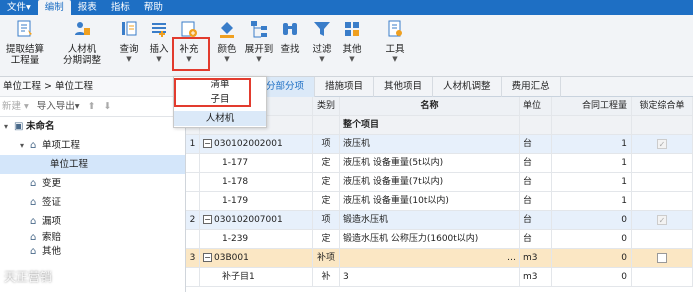 This screenshot has height=292, width=693. What do you see at coordinates (345, 87) in the screenshot?
I see `tab-measures: 措施项目` at bounding box center [345, 87].